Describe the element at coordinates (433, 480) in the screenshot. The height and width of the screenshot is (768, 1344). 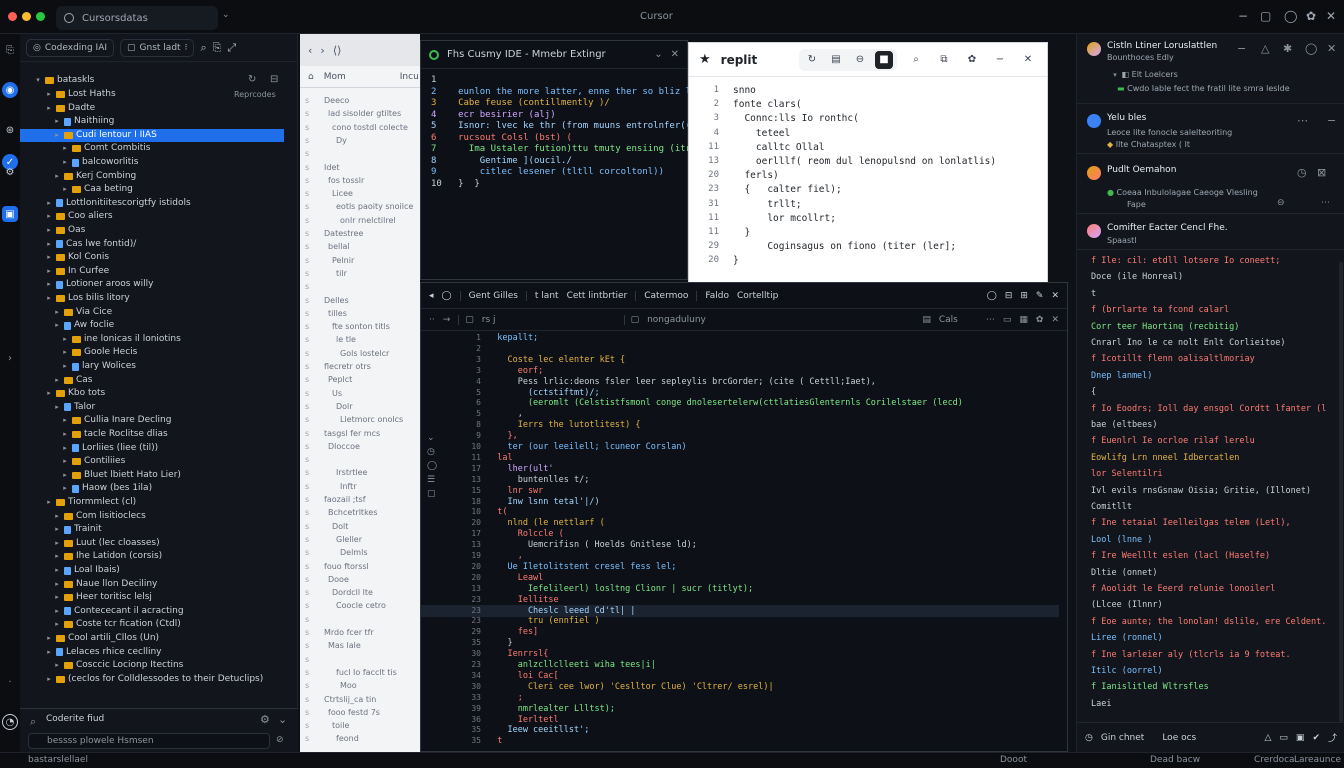
I see `list-icon: ☰` at that location.